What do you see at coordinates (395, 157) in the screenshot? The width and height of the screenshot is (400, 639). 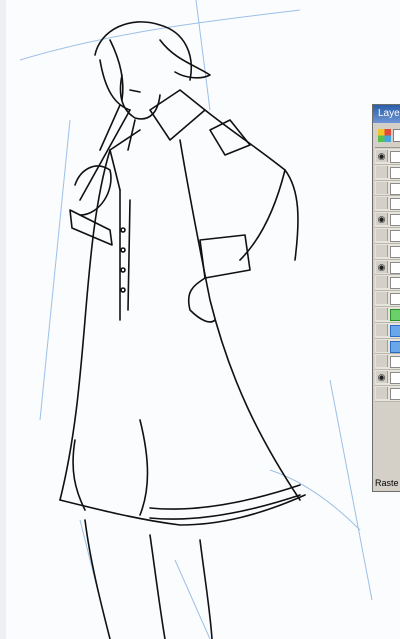 I see `folder-icon` at bounding box center [395, 157].